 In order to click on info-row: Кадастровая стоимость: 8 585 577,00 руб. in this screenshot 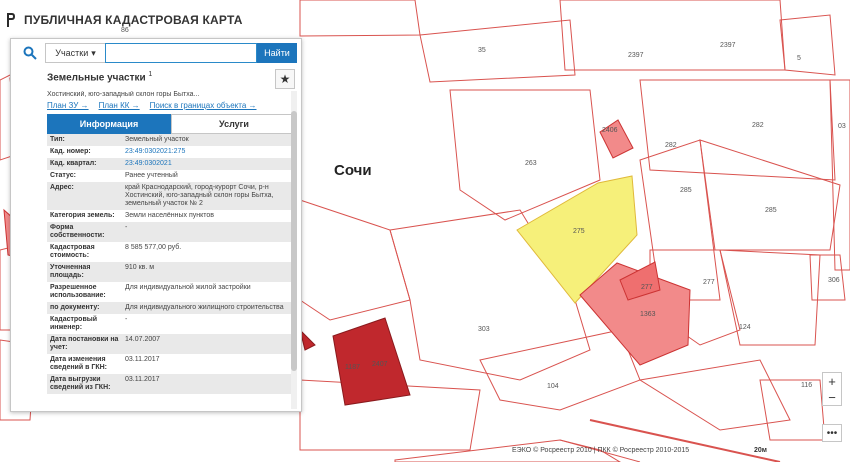, I will do `click(172, 252)`.